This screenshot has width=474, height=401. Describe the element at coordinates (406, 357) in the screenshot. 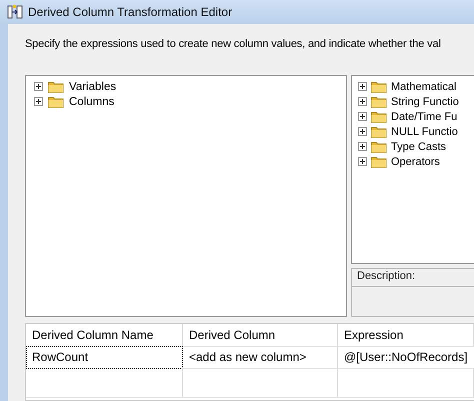

I see `table-cell: @[User::NoOfRecords]` at that location.